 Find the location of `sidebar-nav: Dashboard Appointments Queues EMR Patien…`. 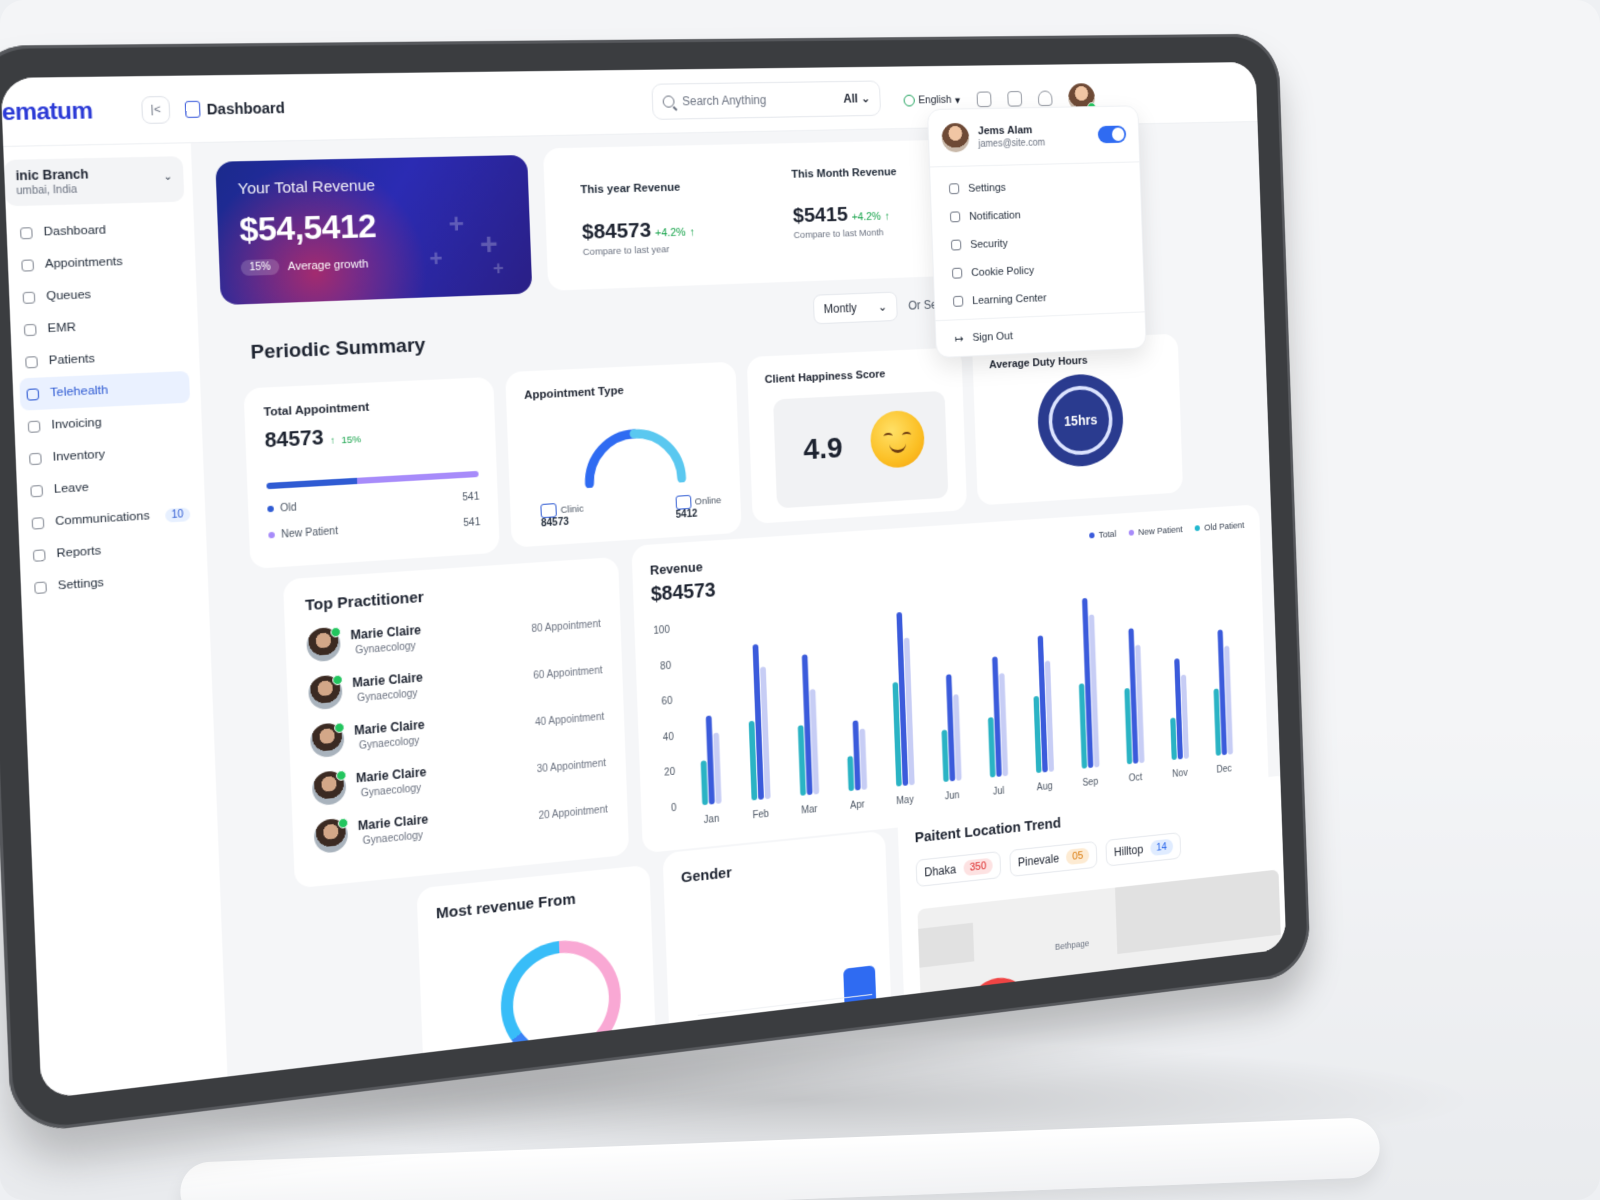

sidebar-nav: Dashboard Appointments Queues EMR Patien… is located at coordinates (107, 408).